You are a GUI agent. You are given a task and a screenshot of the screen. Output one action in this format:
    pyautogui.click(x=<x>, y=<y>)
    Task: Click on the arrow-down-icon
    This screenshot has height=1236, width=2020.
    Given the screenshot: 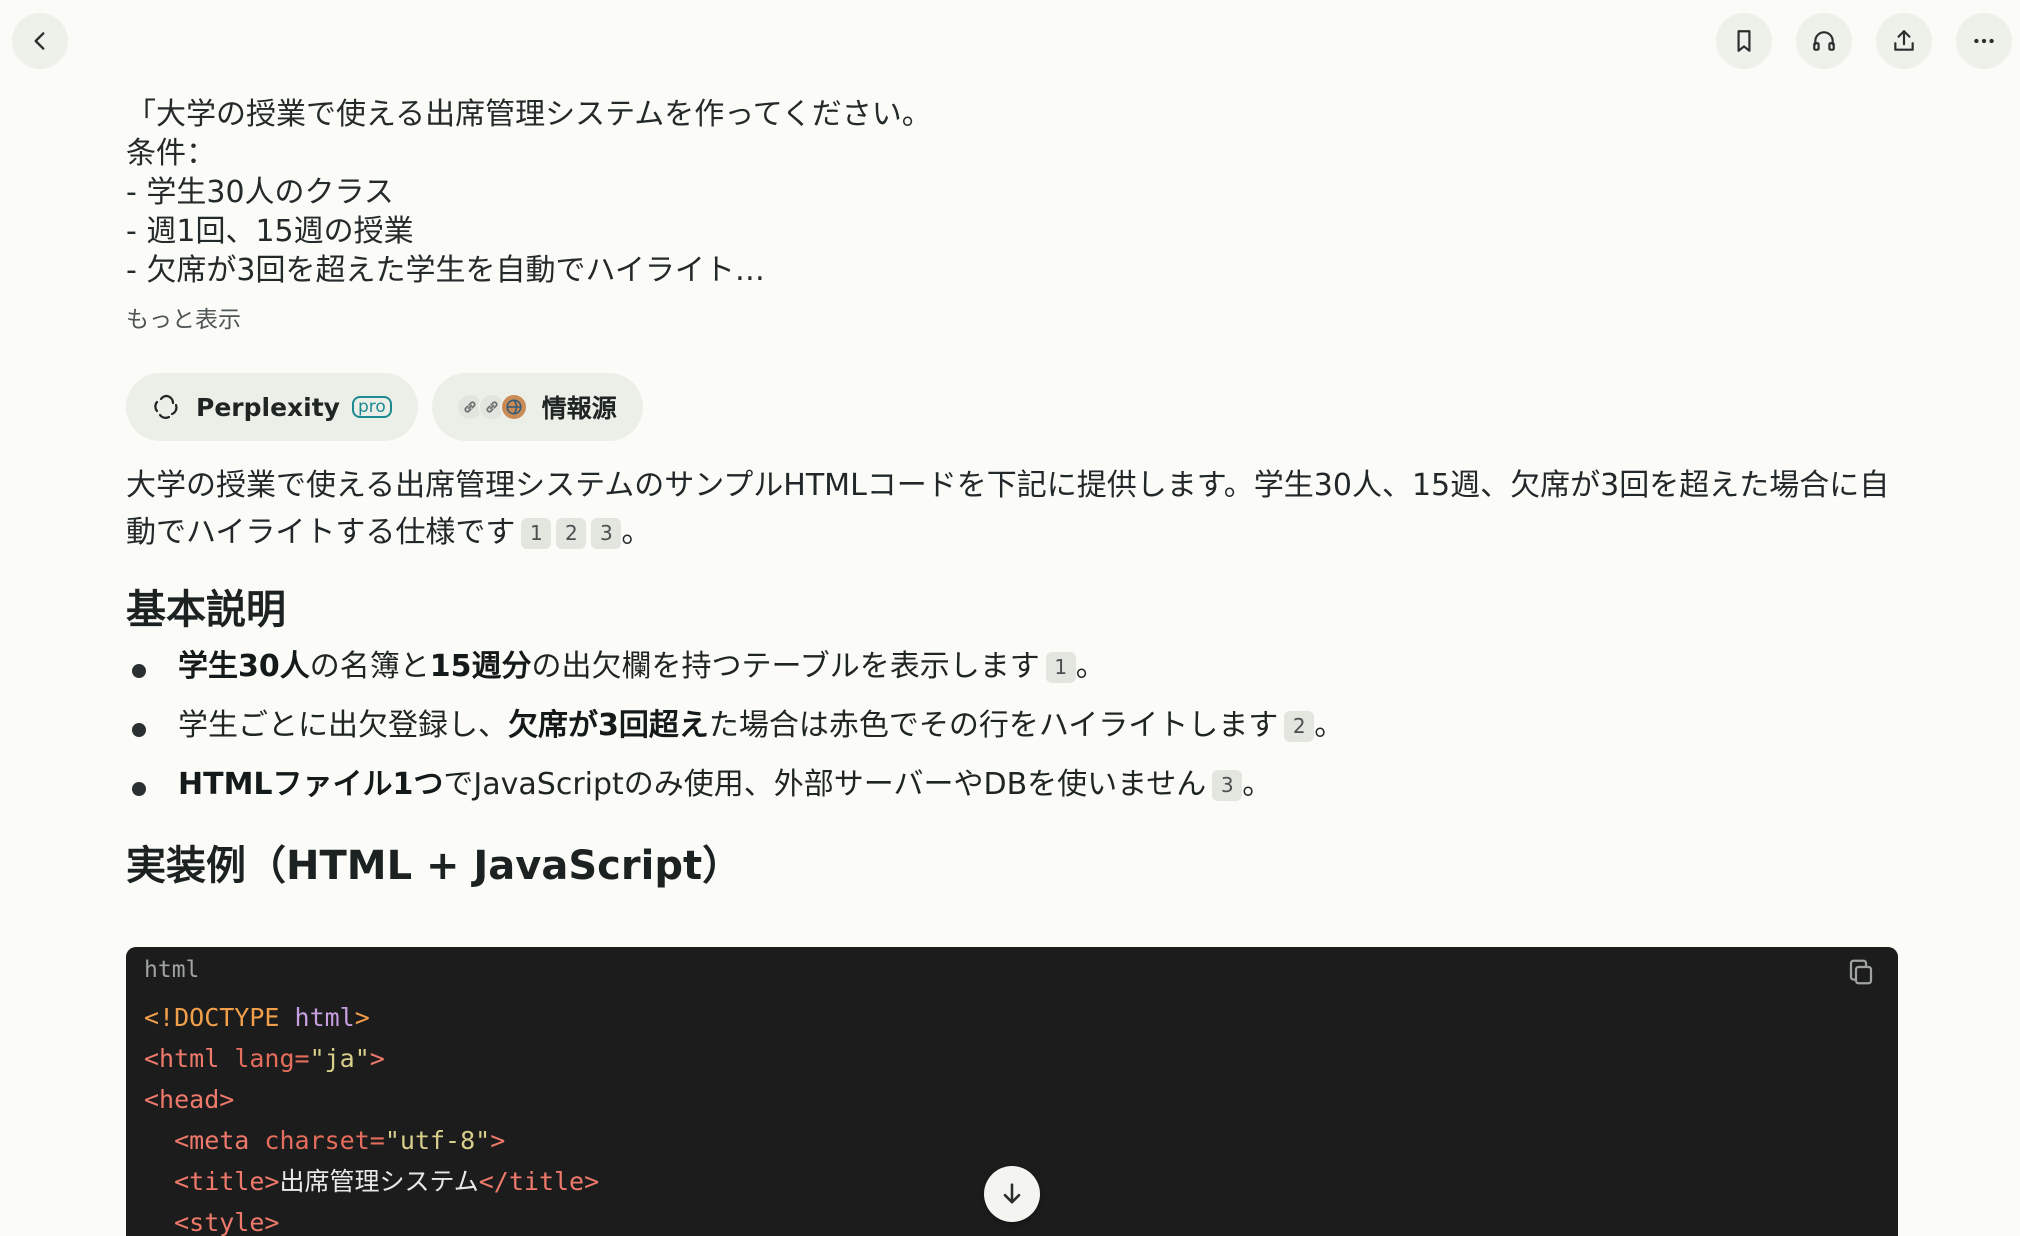 What is the action you would take?
    pyautogui.click(x=1012, y=1193)
    